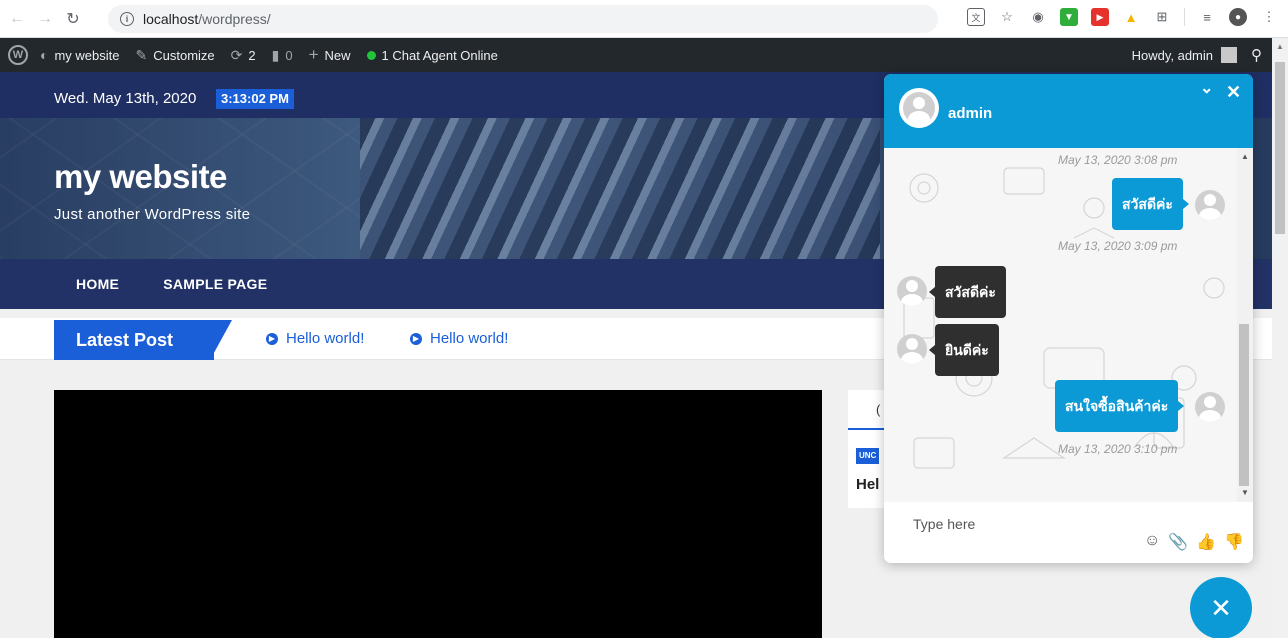  What do you see at coordinates (44, 55) in the screenshot?
I see `dashboard-icon: ◐` at bounding box center [44, 55].